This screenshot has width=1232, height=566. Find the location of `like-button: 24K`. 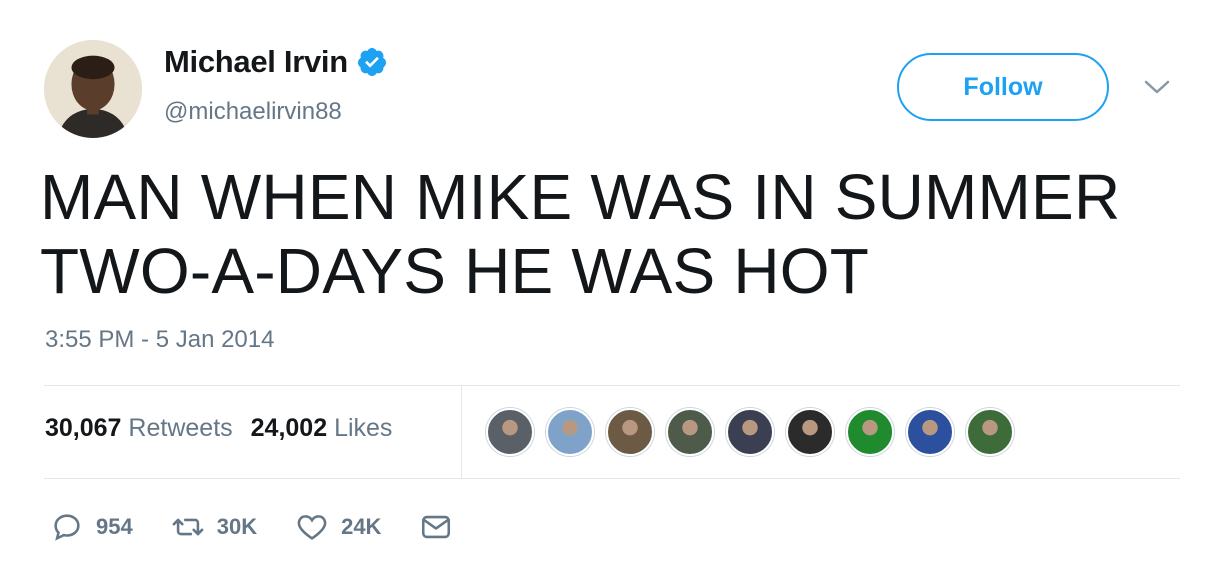

like-button: 24K is located at coordinates (338, 527).